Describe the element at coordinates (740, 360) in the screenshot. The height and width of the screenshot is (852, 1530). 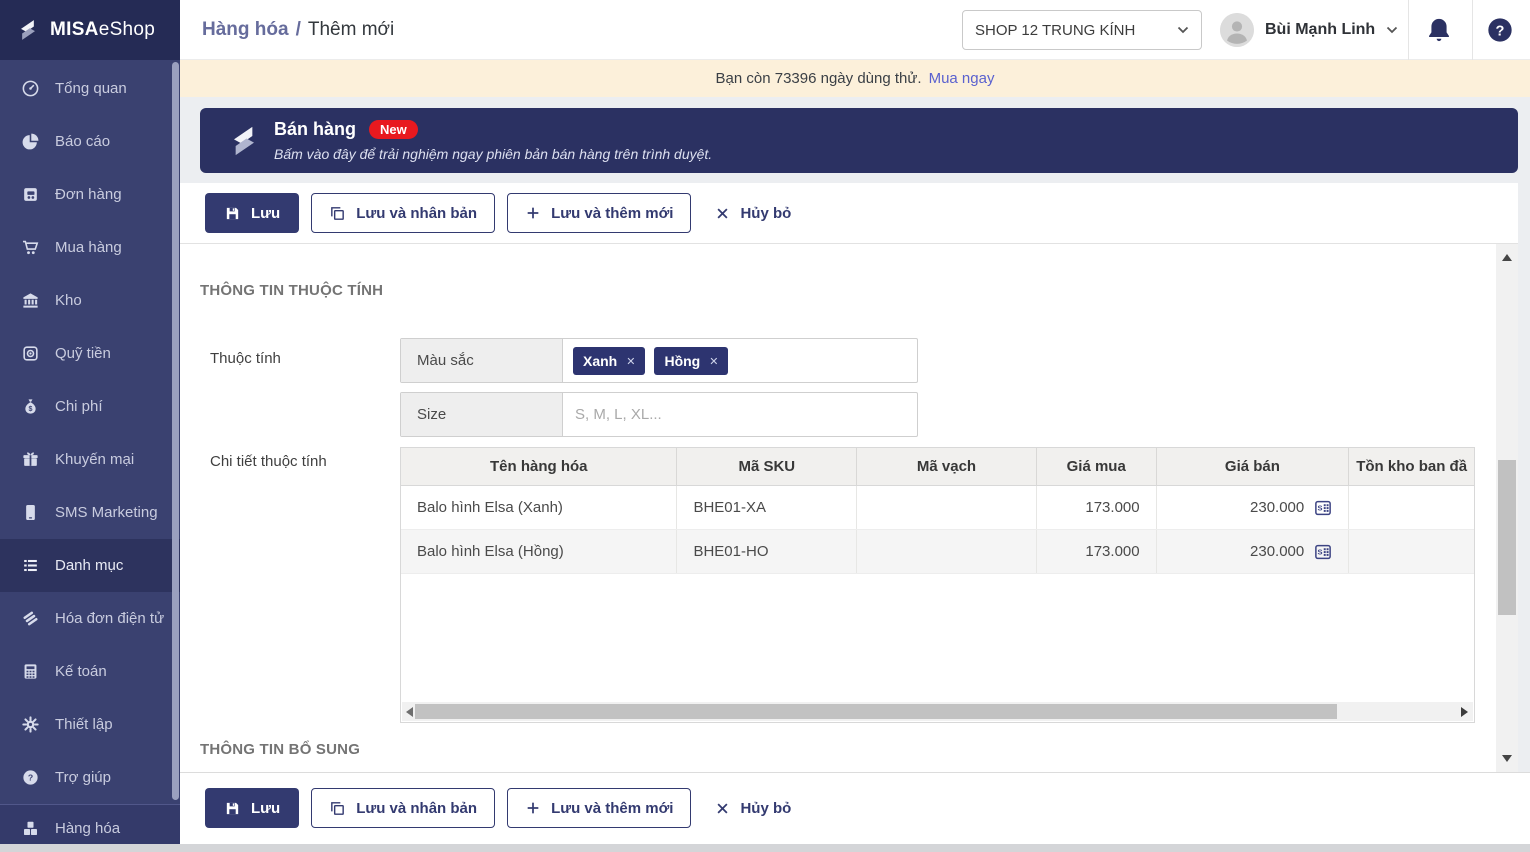
I see `color-values-input: Xanh Hồng` at that location.